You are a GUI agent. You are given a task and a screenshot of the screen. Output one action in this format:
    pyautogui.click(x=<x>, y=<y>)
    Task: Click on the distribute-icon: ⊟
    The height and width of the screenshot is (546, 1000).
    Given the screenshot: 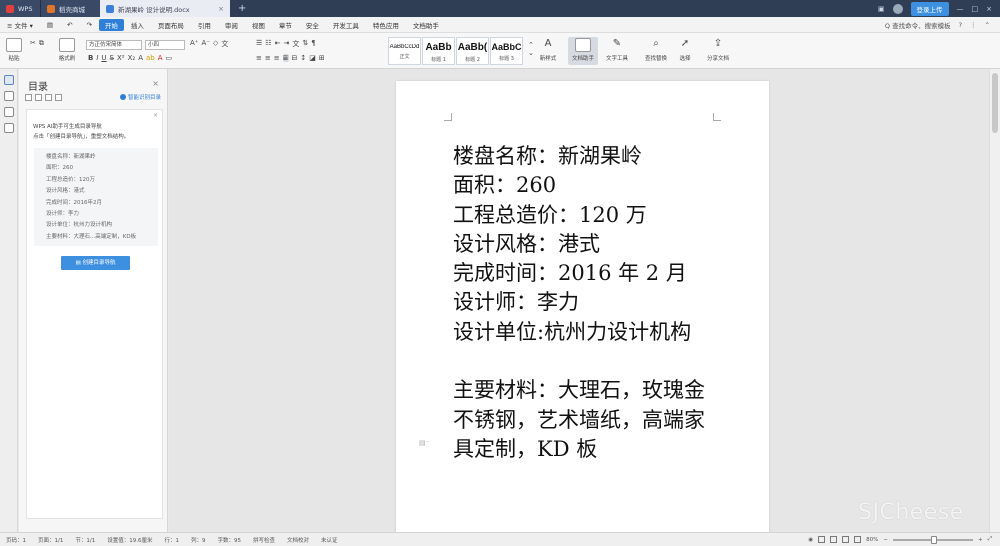 What is the action you would take?
    pyautogui.click(x=295, y=58)
    